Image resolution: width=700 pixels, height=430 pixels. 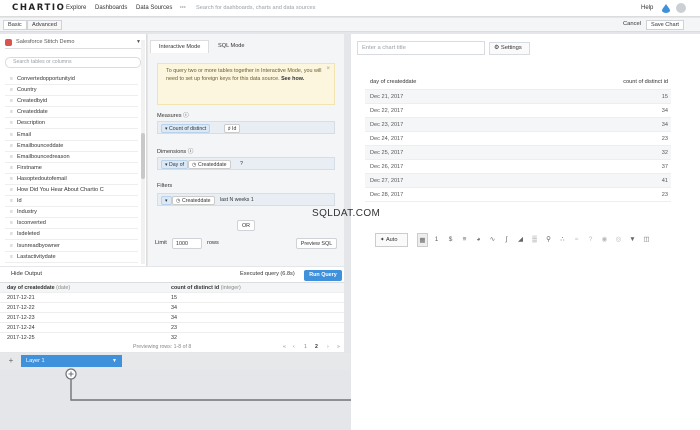 I want to click on column-header: count of distinct id (integer), so click(x=206, y=288).